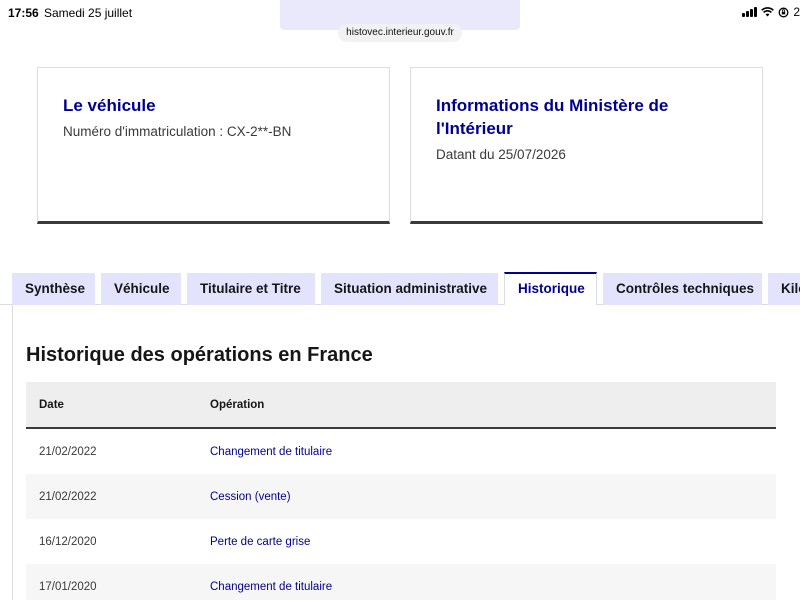  I want to click on tab-vehicule: Véhicule, so click(141, 289).